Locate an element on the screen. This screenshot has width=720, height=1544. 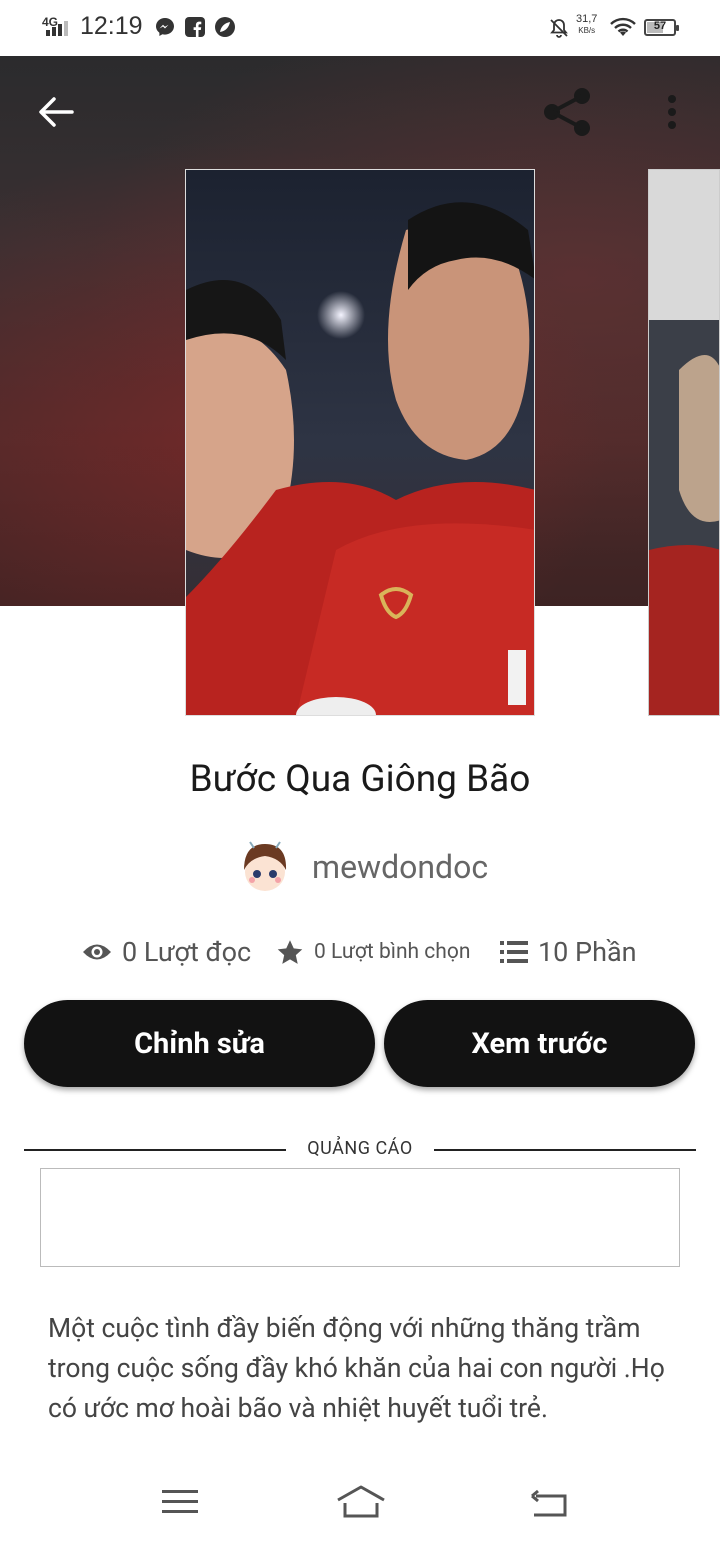
story-stats: 0 Lượt đọc 0 Lượt bình chọn 10 Phần is located at coordinates (360, 952).